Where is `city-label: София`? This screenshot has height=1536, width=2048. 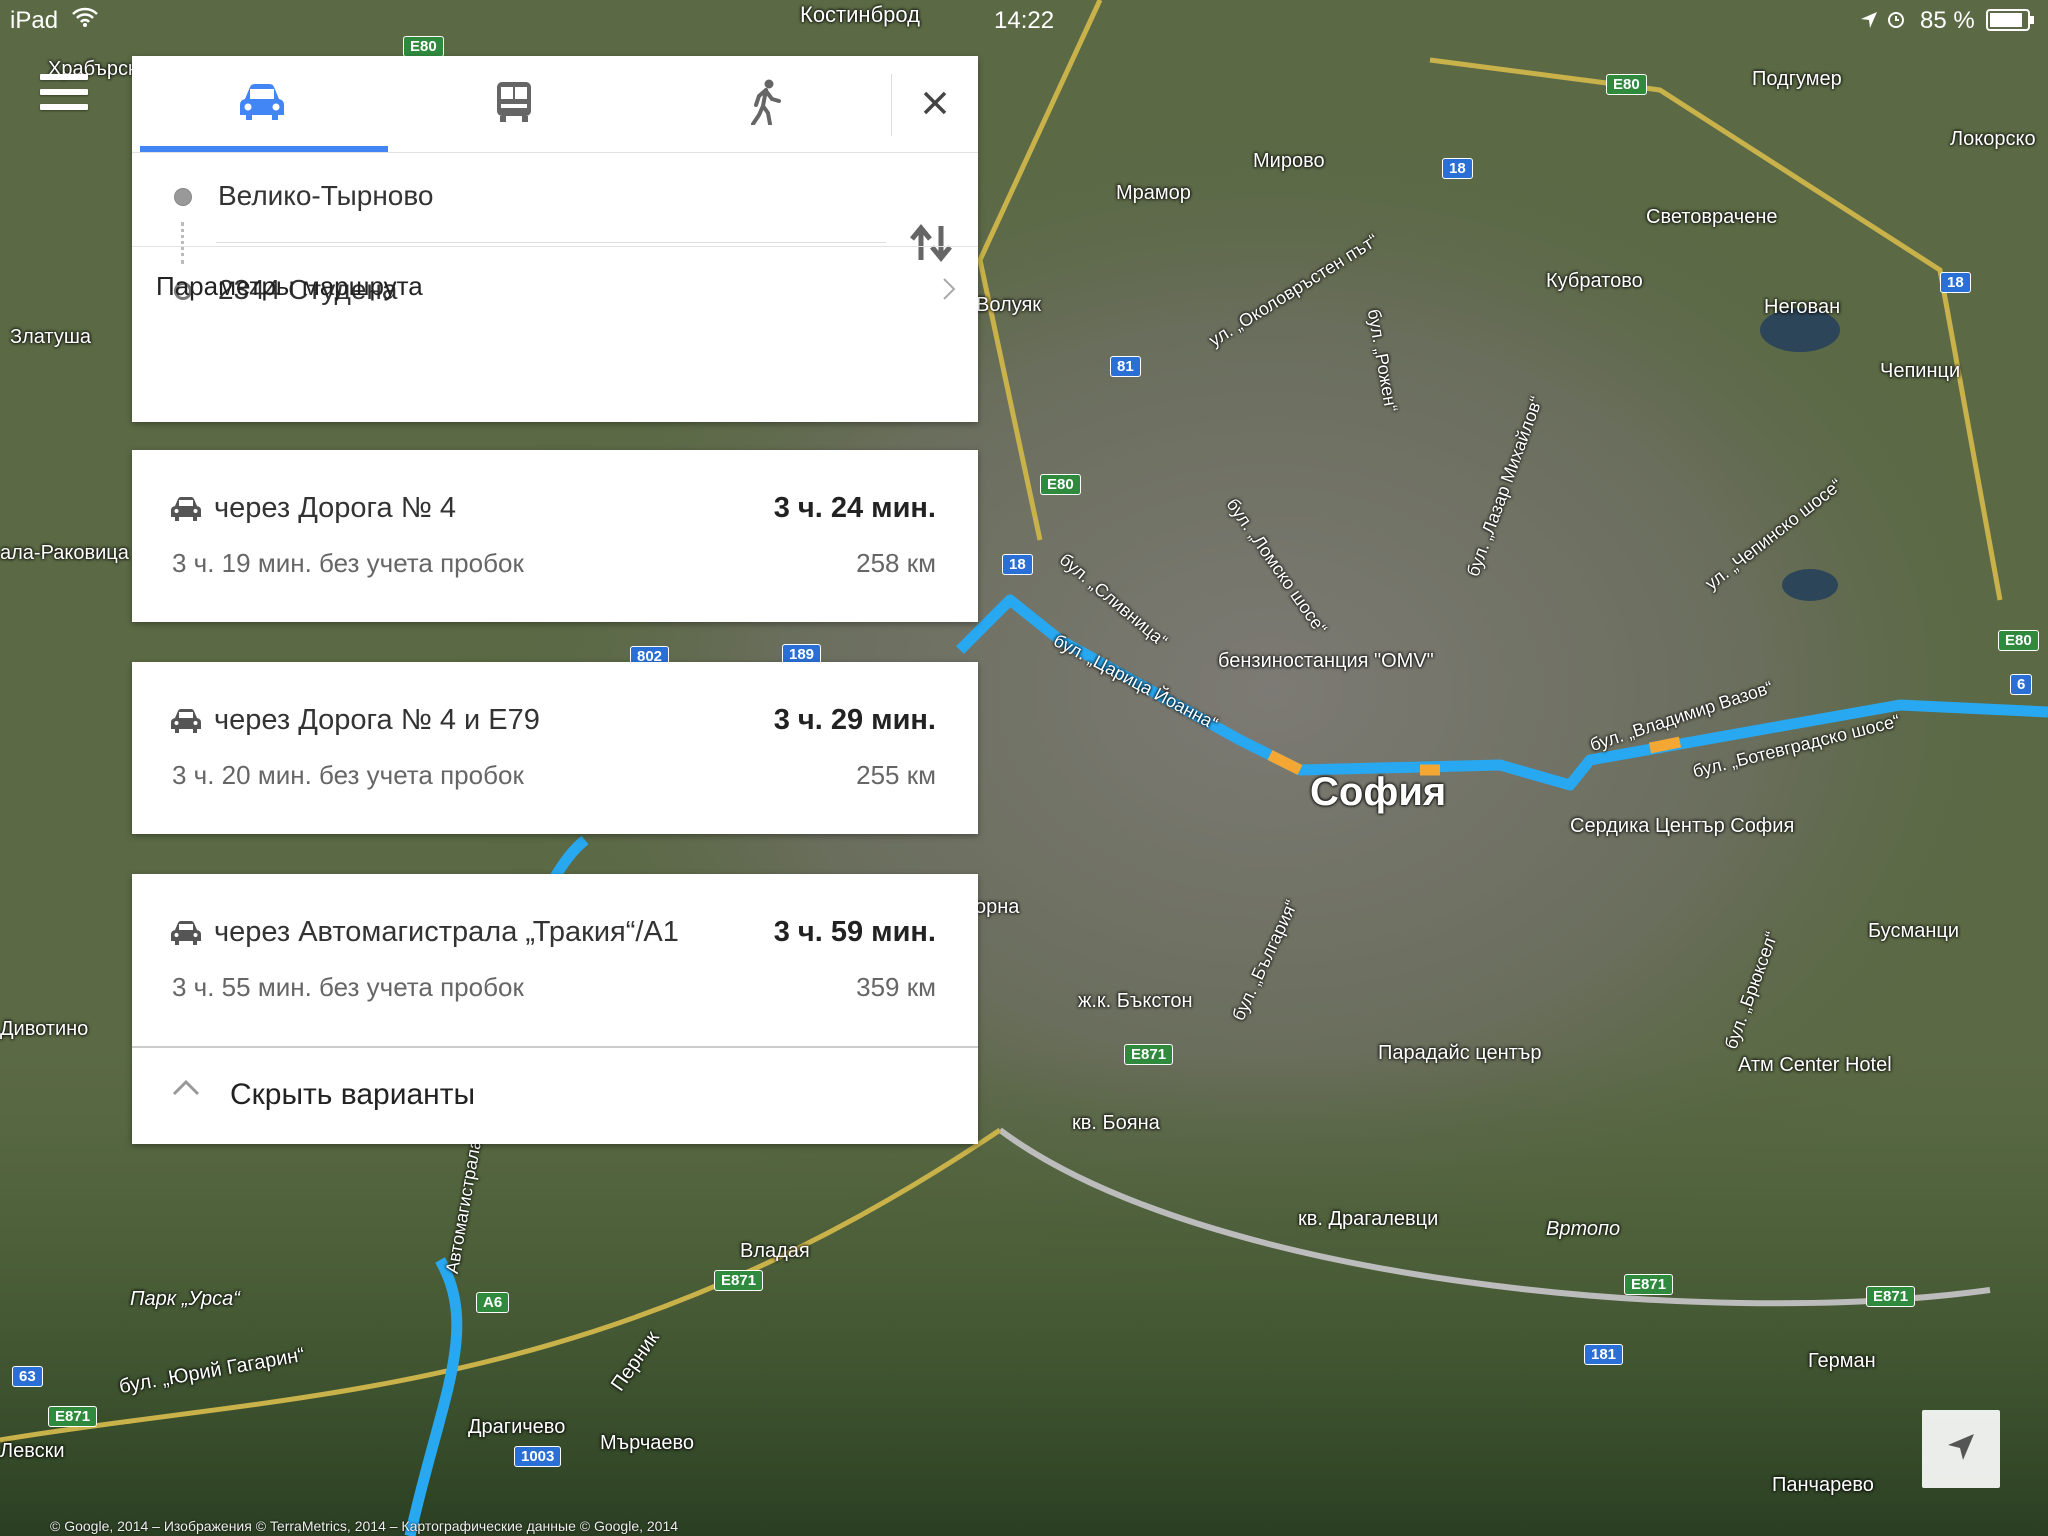 city-label: София is located at coordinates (1378, 792).